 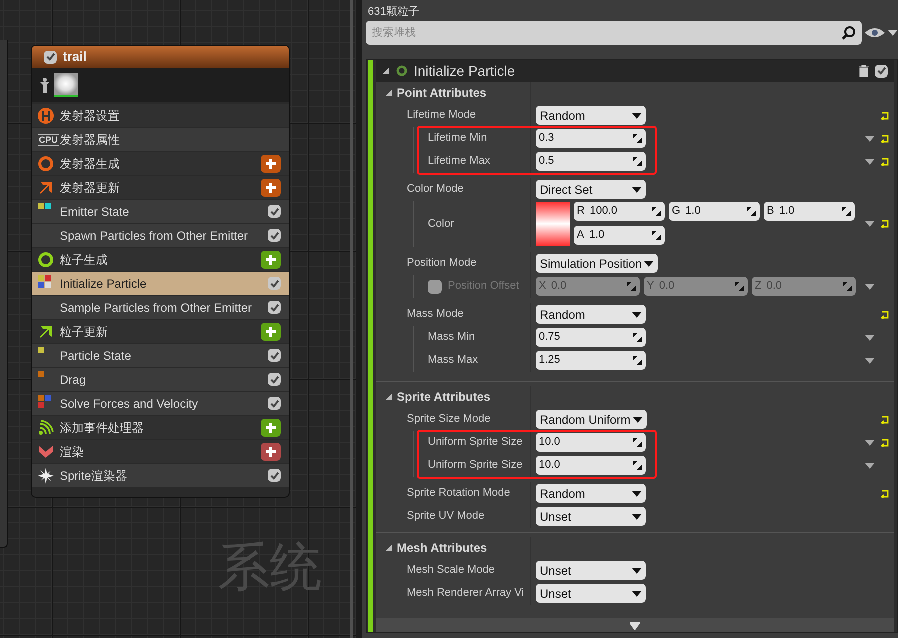 What do you see at coordinates (849, 33) in the screenshot?
I see `search-icon` at bounding box center [849, 33].